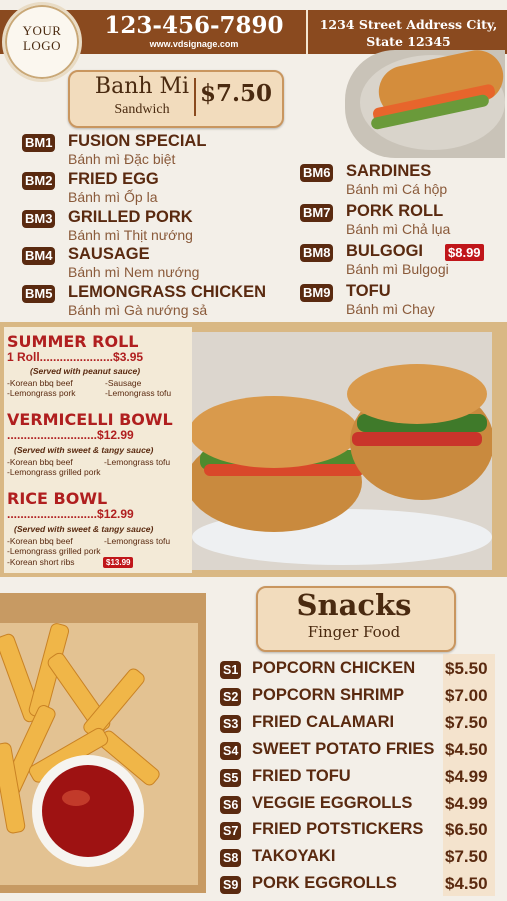 The image size is (507, 901). Describe the element at coordinates (408, 24) in the screenshot. I see `address-line1: 1234 Street Address City,` at that location.